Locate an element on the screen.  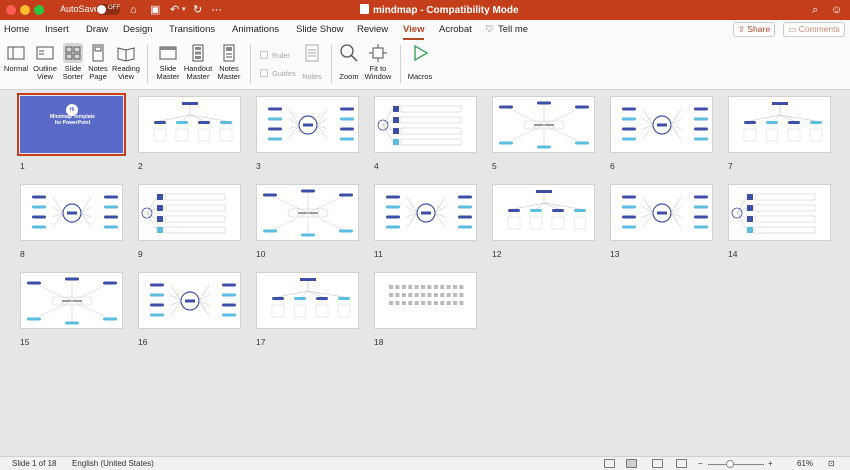
handout-master-icon is located at coordinates (198, 53).